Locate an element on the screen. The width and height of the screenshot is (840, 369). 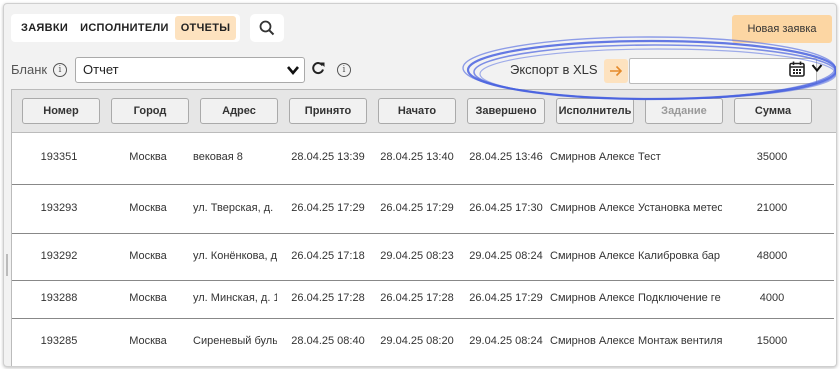
cell-started: 26.04.25 17:28 is located at coordinates (417, 298).